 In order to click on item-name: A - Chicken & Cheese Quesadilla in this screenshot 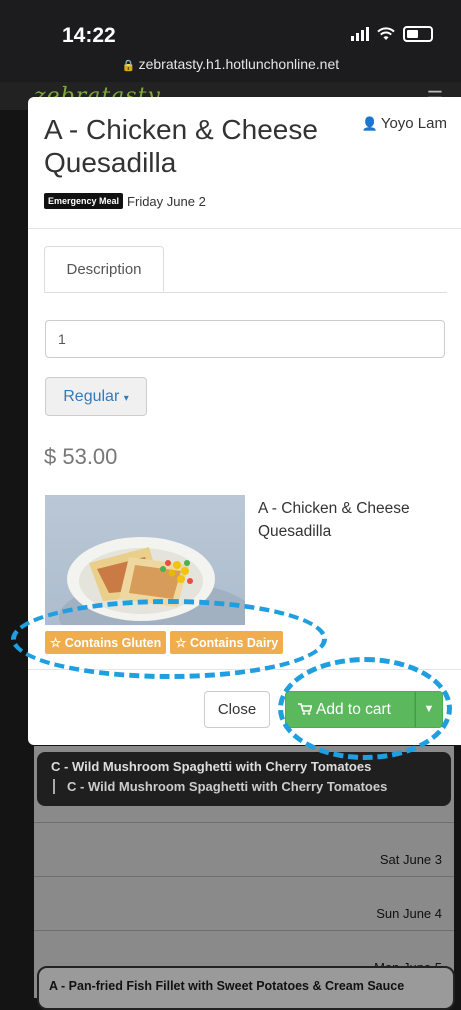, I will do `click(334, 520)`.